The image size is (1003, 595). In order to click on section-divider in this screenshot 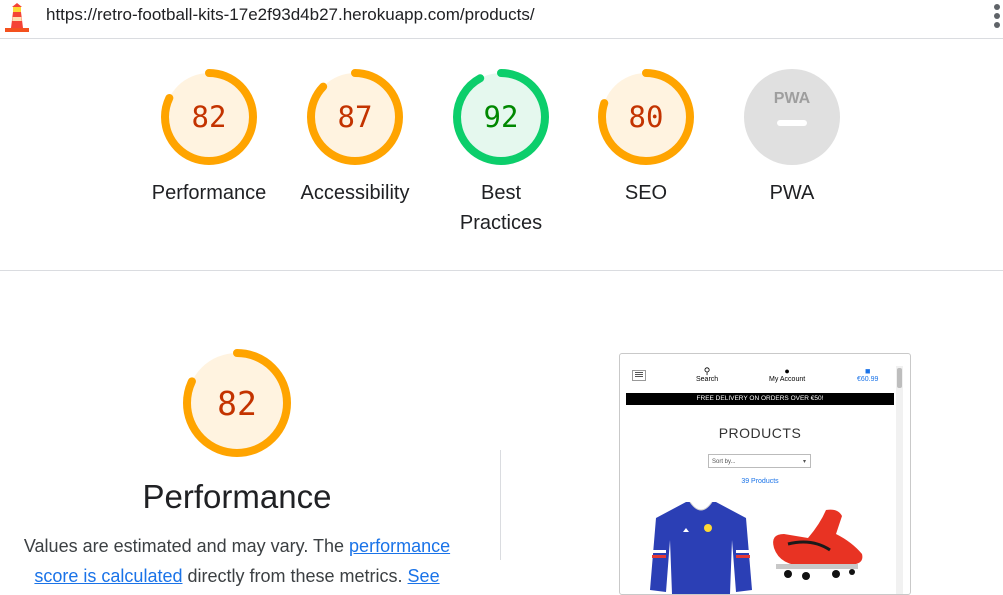, I will do `click(501, 270)`.